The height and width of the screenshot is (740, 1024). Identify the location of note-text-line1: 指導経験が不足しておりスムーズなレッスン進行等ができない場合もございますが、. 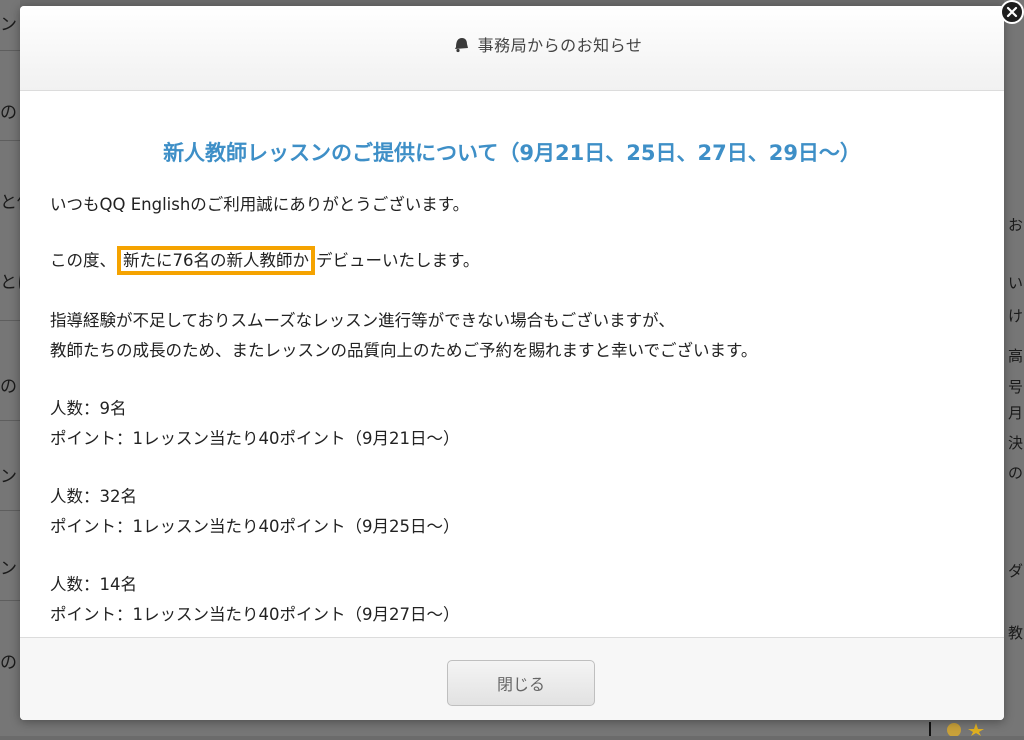
(362, 320).